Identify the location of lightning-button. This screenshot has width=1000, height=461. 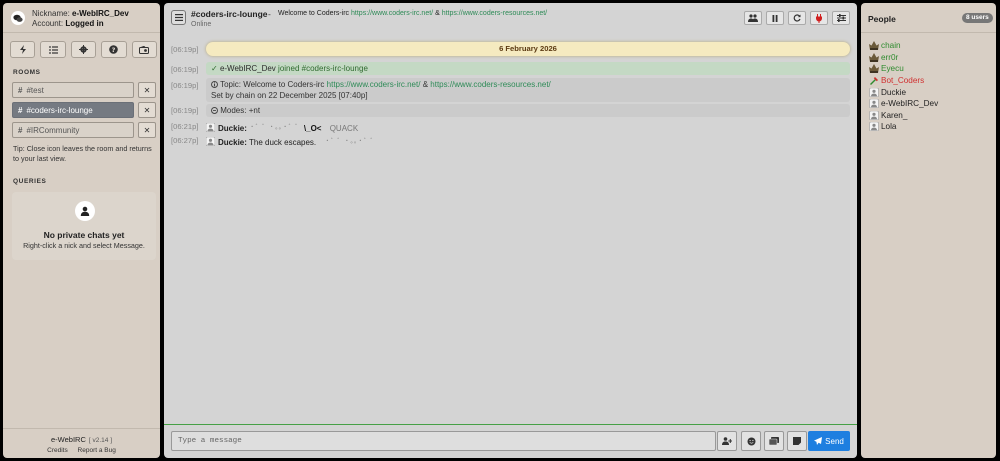
(23, 49).